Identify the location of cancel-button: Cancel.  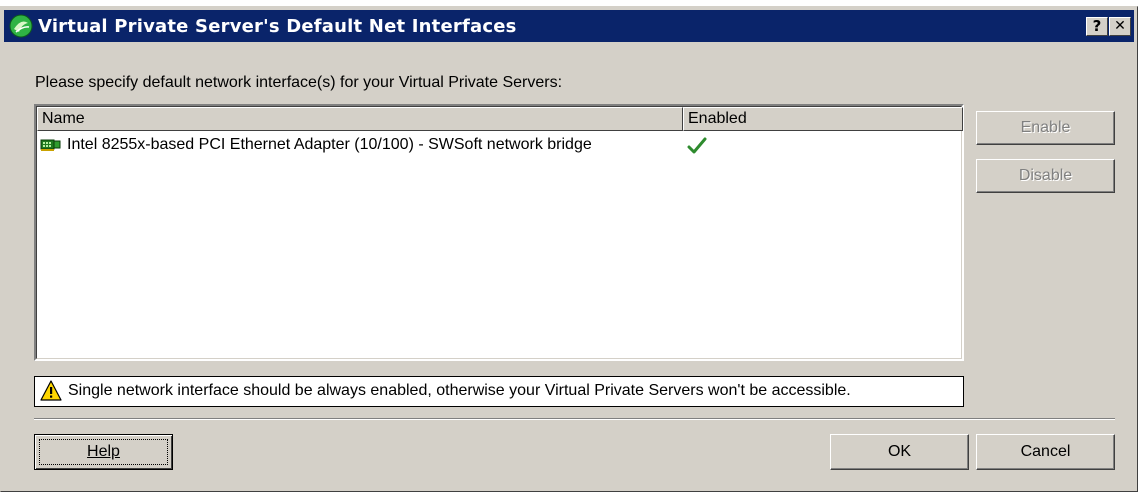
(1045, 452).